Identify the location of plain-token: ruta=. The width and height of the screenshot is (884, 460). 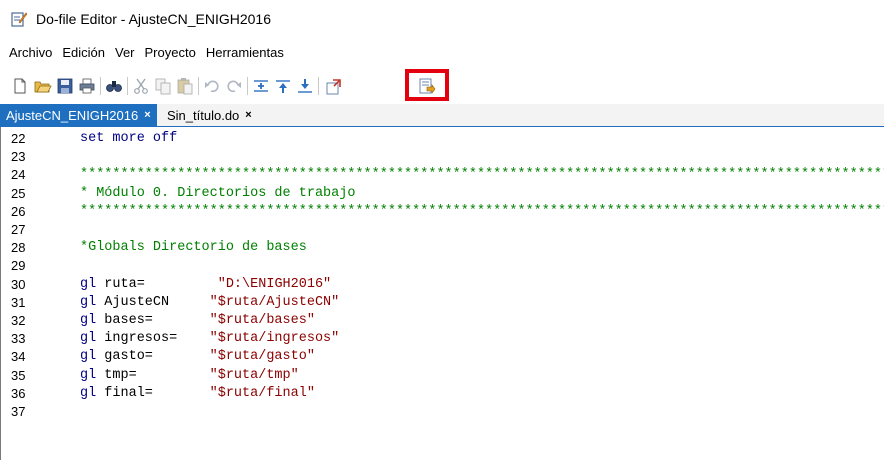
(157, 284).